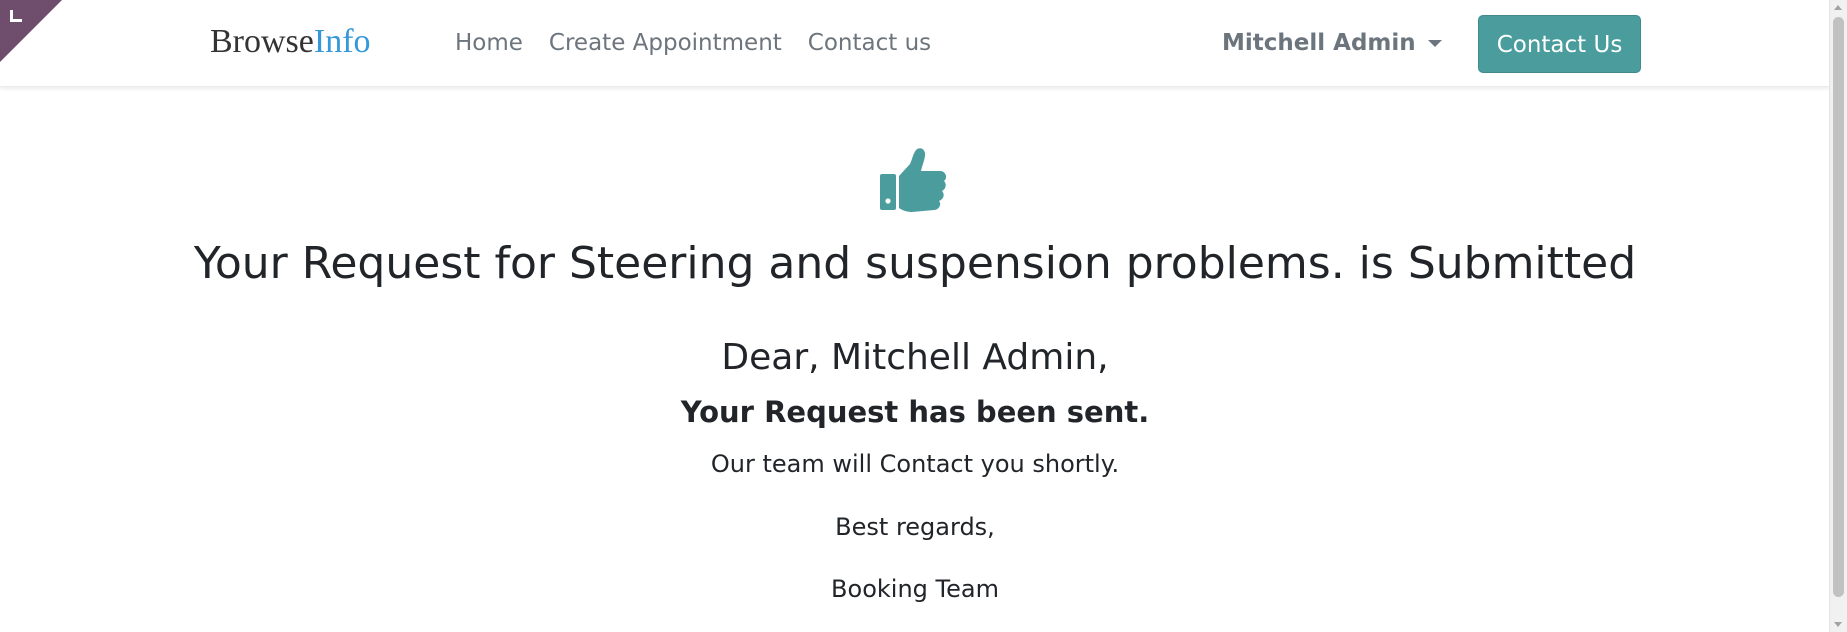 This screenshot has height=632, width=1847. I want to click on site-logo: BrowseInfo, so click(290, 42).